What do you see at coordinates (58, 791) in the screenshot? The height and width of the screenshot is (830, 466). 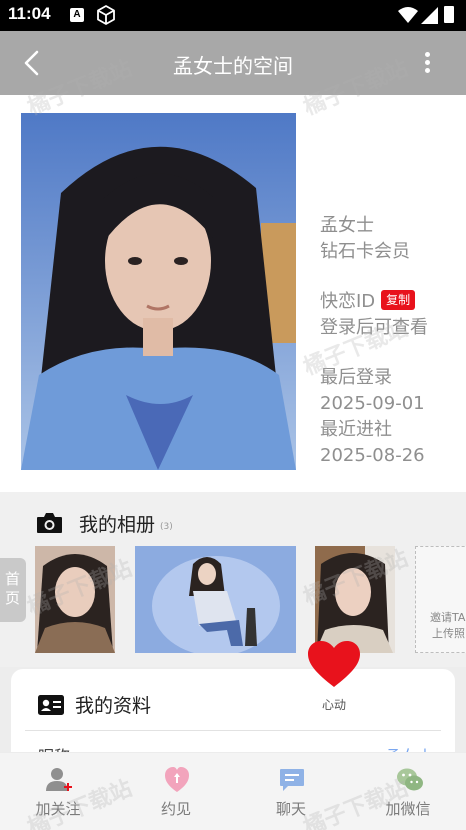 I see `nav-follow: 加关注` at bounding box center [58, 791].